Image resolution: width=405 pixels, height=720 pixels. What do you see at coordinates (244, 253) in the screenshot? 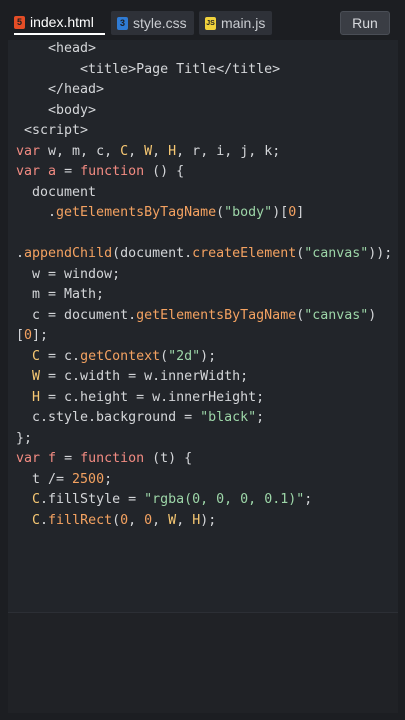
I see `code-token: createElement` at bounding box center [244, 253].